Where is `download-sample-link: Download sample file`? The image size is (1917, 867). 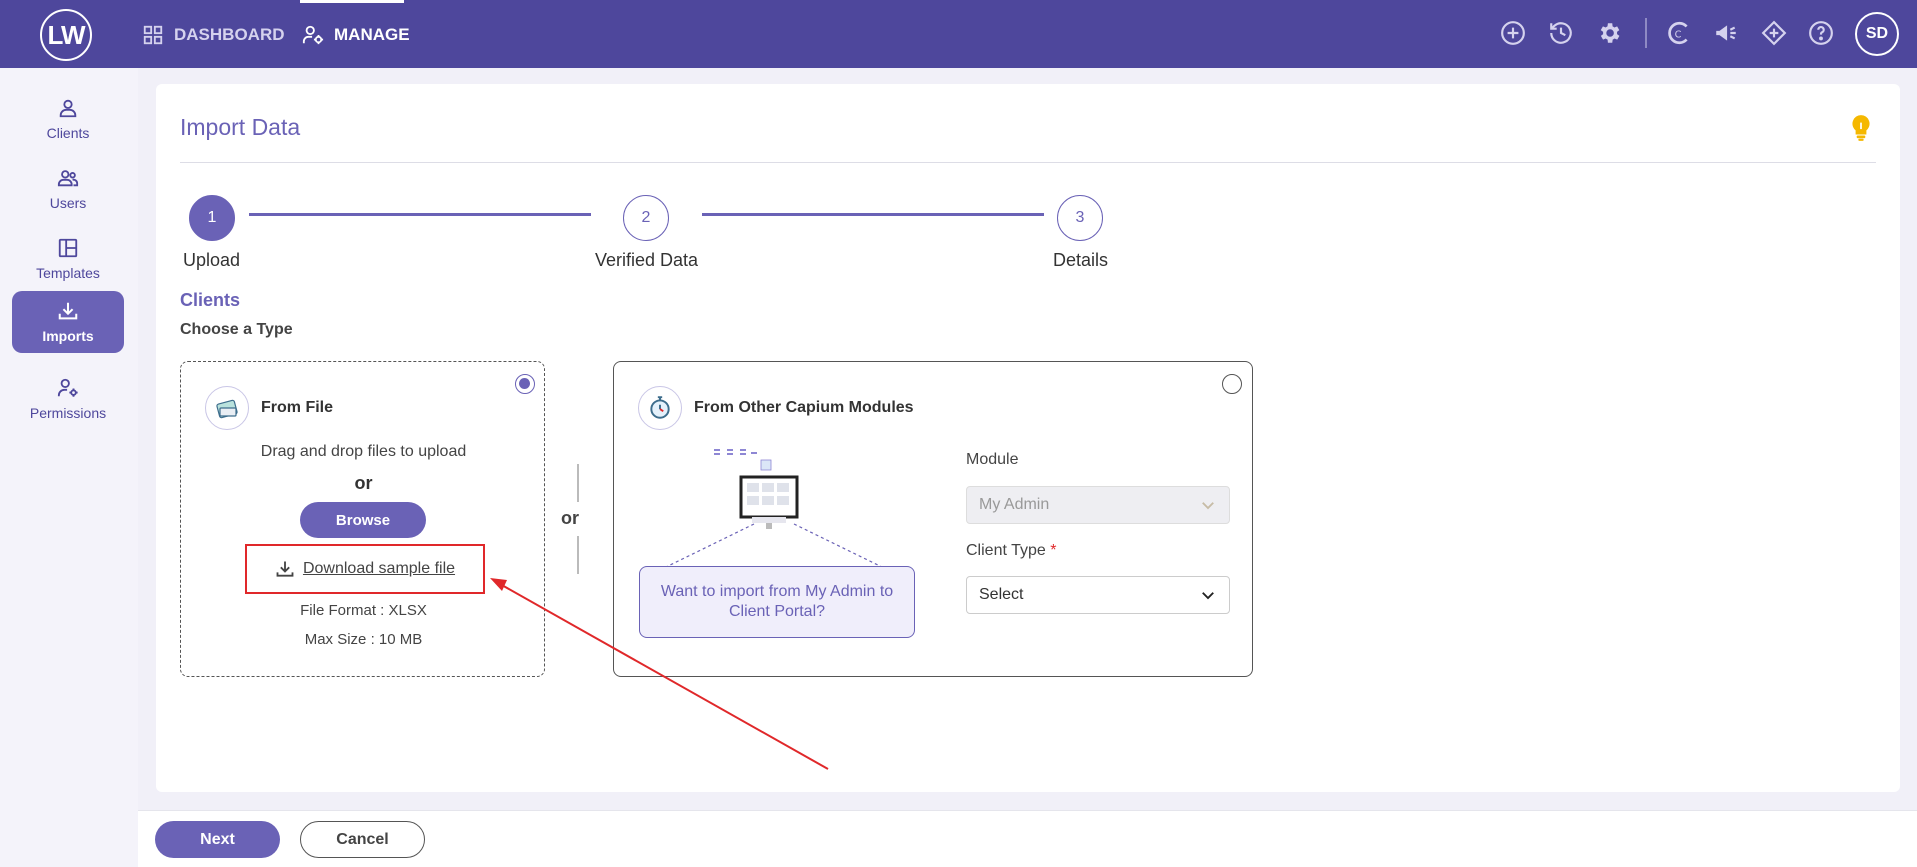 download-sample-link: Download sample file is located at coordinates (365, 569).